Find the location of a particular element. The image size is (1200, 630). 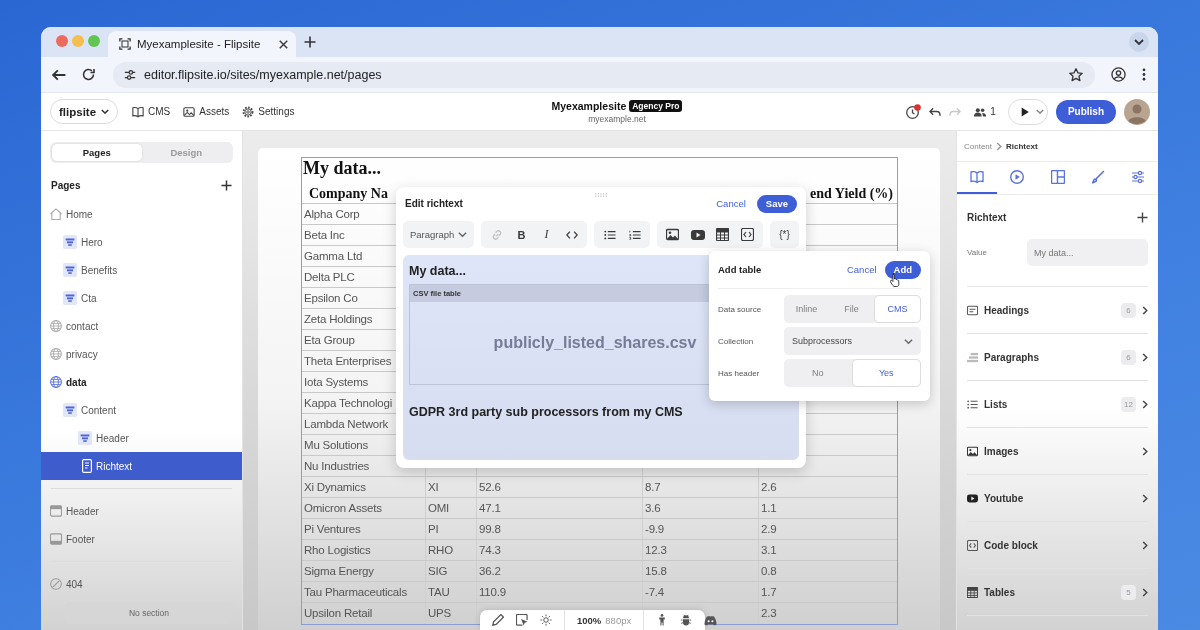

canvas-width: 880px is located at coordinates (618, 620).